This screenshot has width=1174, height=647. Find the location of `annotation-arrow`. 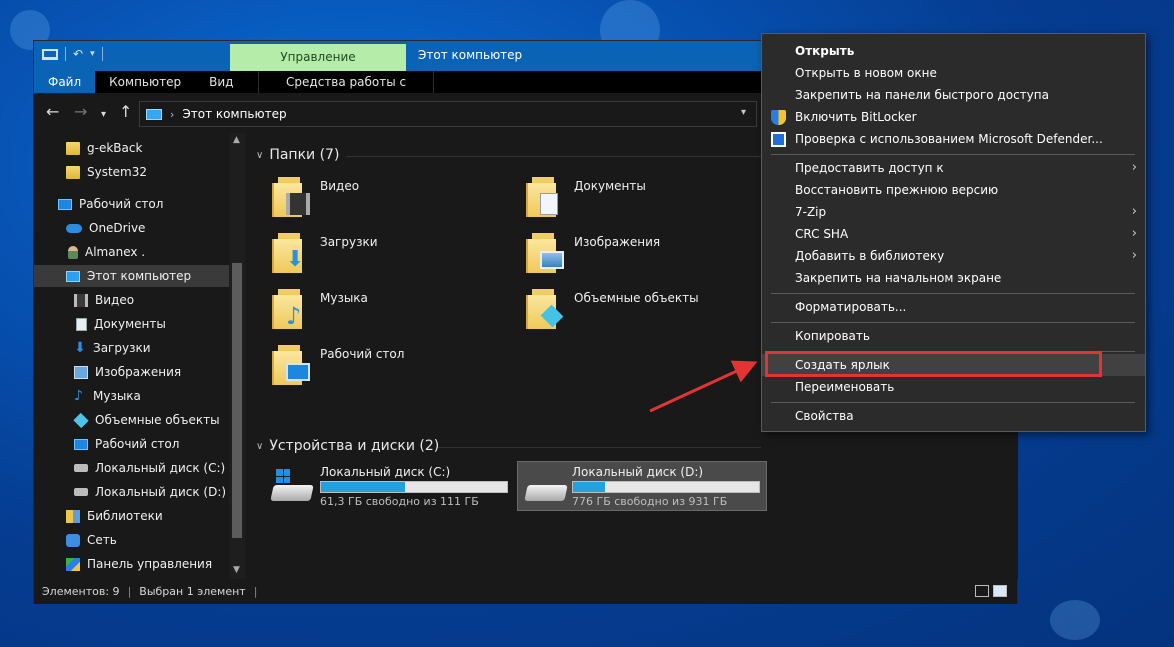

annotation-arrow is located at coordinates (703, 386).